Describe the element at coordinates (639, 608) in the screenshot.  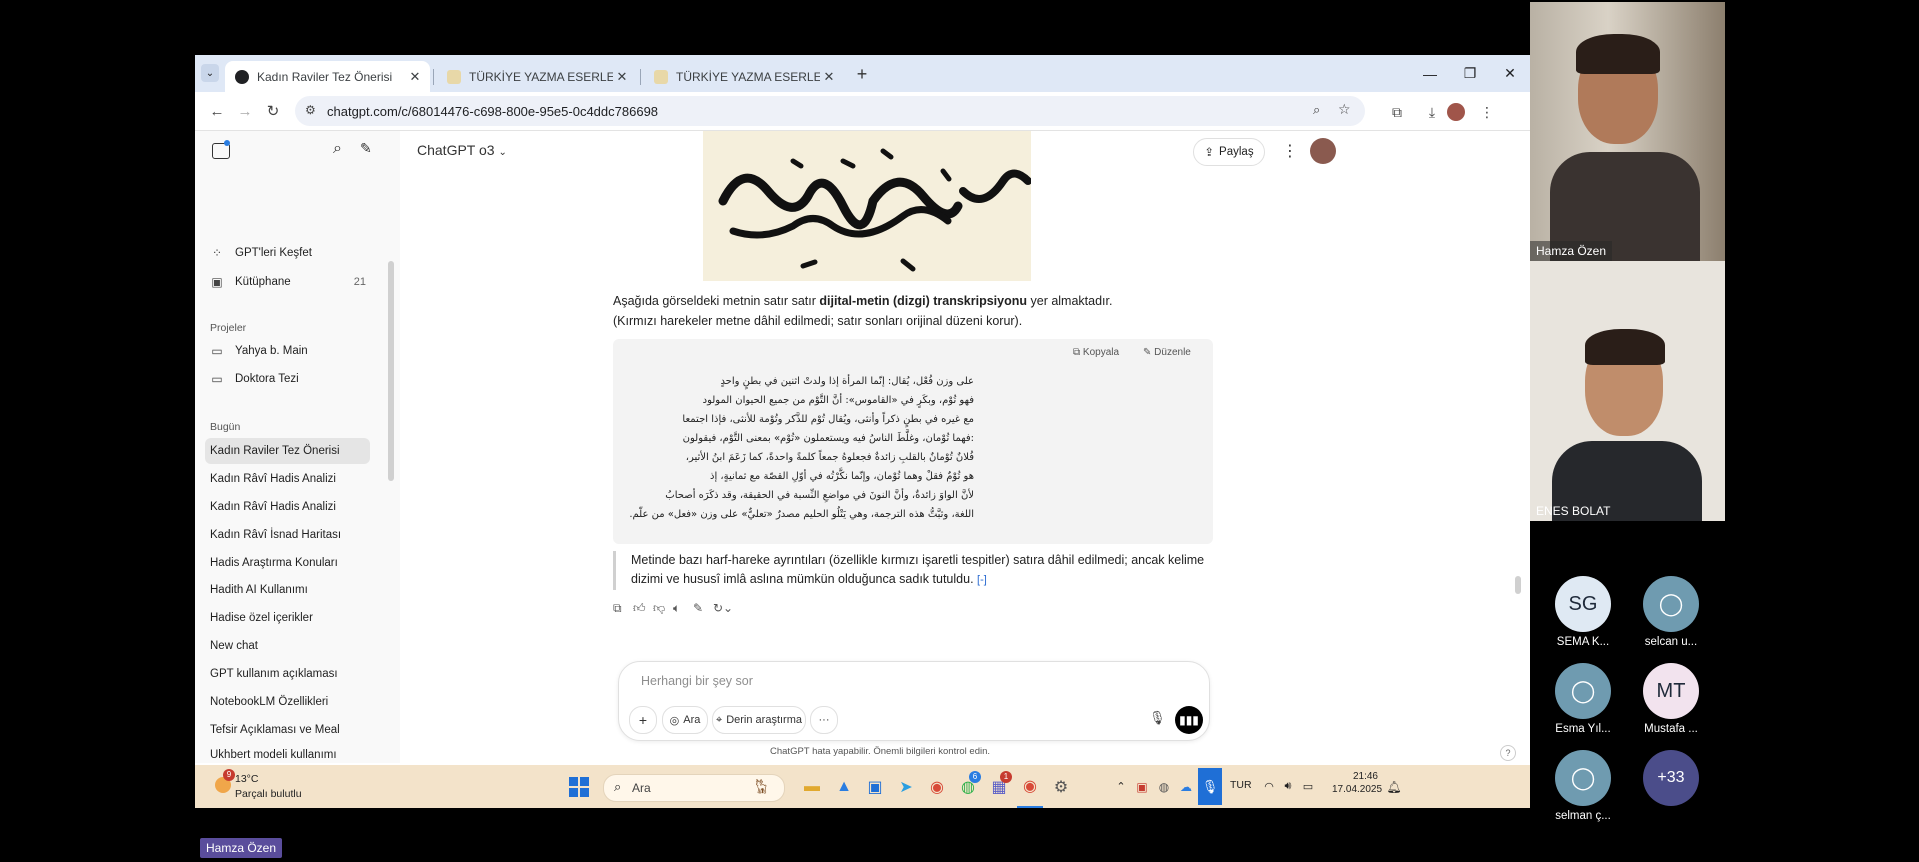
I see `thumbs-up-icon: 👍︎` at that location.